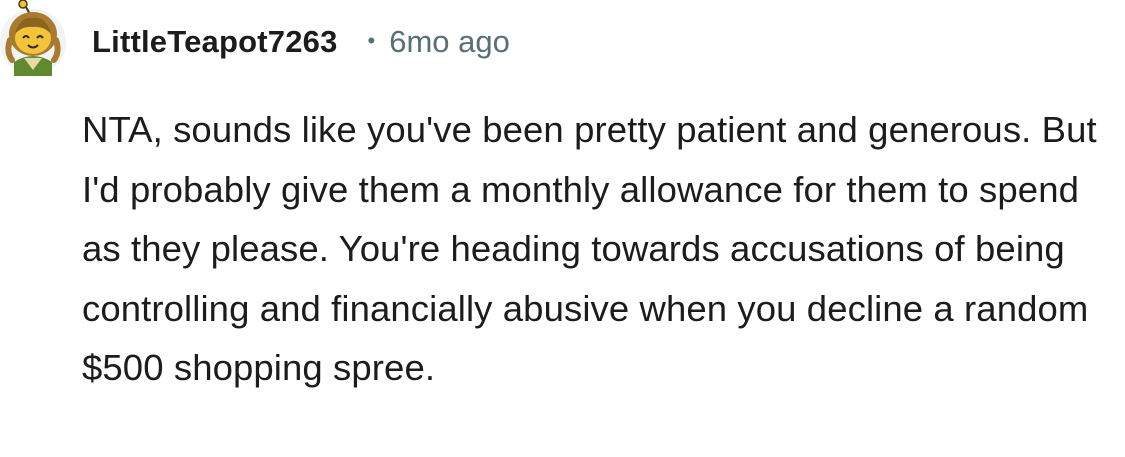 The height and width of the screenshot is (457, 1125). I want to click on comment-meta: LittleTeapot7263 • 6mo ago, so click(301, 42).